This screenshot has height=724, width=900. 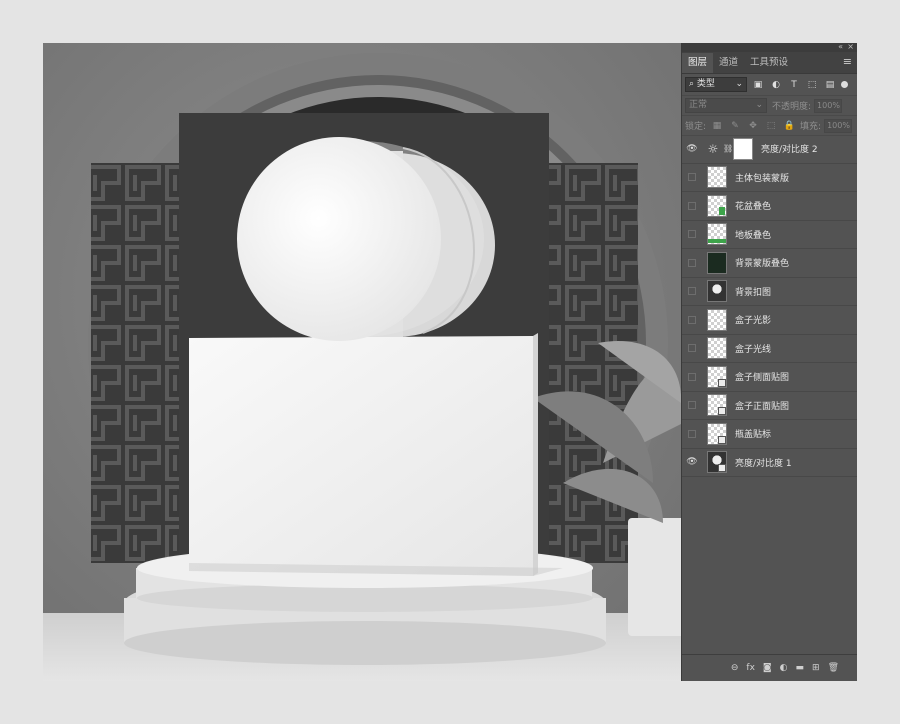 What do you see at coordinates (698, 105) in the screenshot?
I see `blend-mode-value: 正常` at bounding box center [698, 105].